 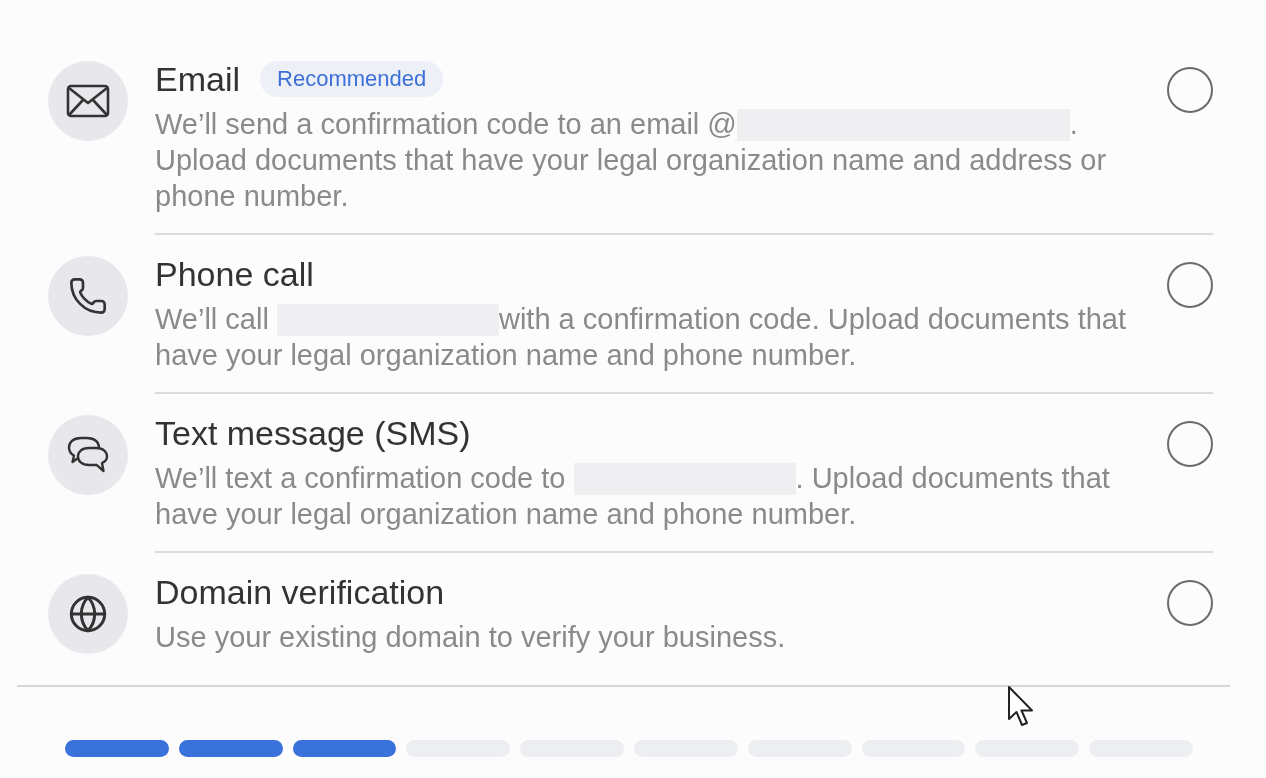 What do you see at coordinates (631, 160) in the screenshot?
I see `option-description: We’ll send a confirmation code to an email @ . Upload documents that have your legal organization name and address or phone number.` at bounding box center [631, 160].